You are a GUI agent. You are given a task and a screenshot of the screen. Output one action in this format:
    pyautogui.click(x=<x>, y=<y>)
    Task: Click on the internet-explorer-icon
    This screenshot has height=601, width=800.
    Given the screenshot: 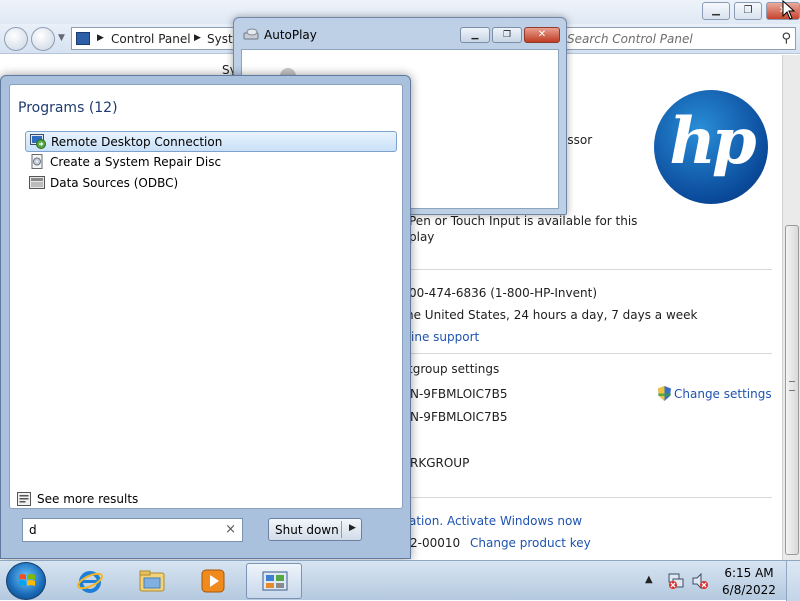 What is the action you would take?
    pyautogui.click(x=90, y=582)
    